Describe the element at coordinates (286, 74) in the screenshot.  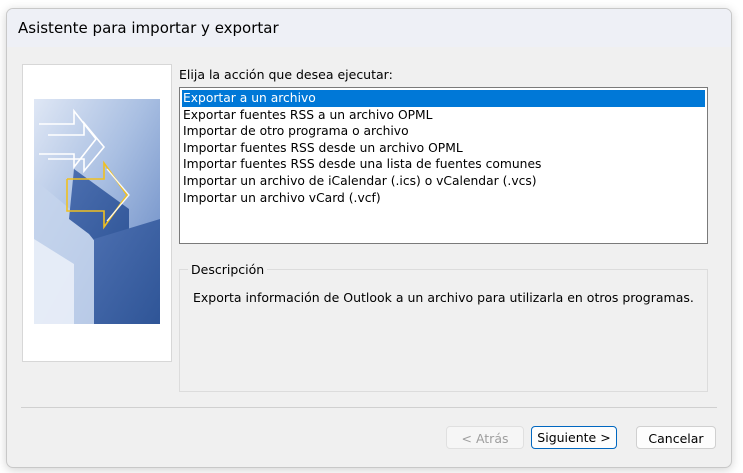
I see `action-prompt-label: Elija la acción que desea ejecutar:` at that location.